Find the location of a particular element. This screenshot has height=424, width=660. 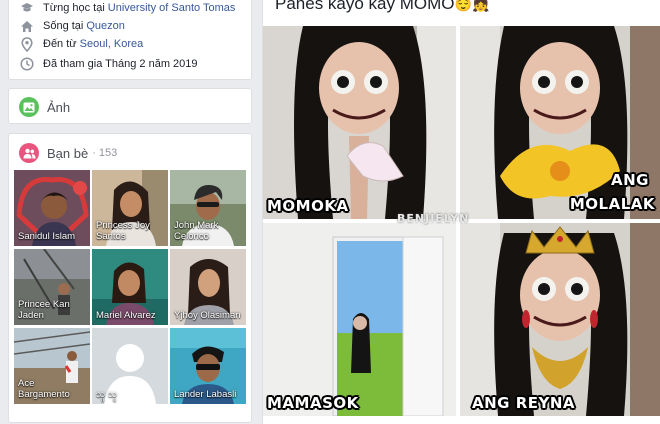

friends-title: Bạn bè is located at coordinates (67, 153).